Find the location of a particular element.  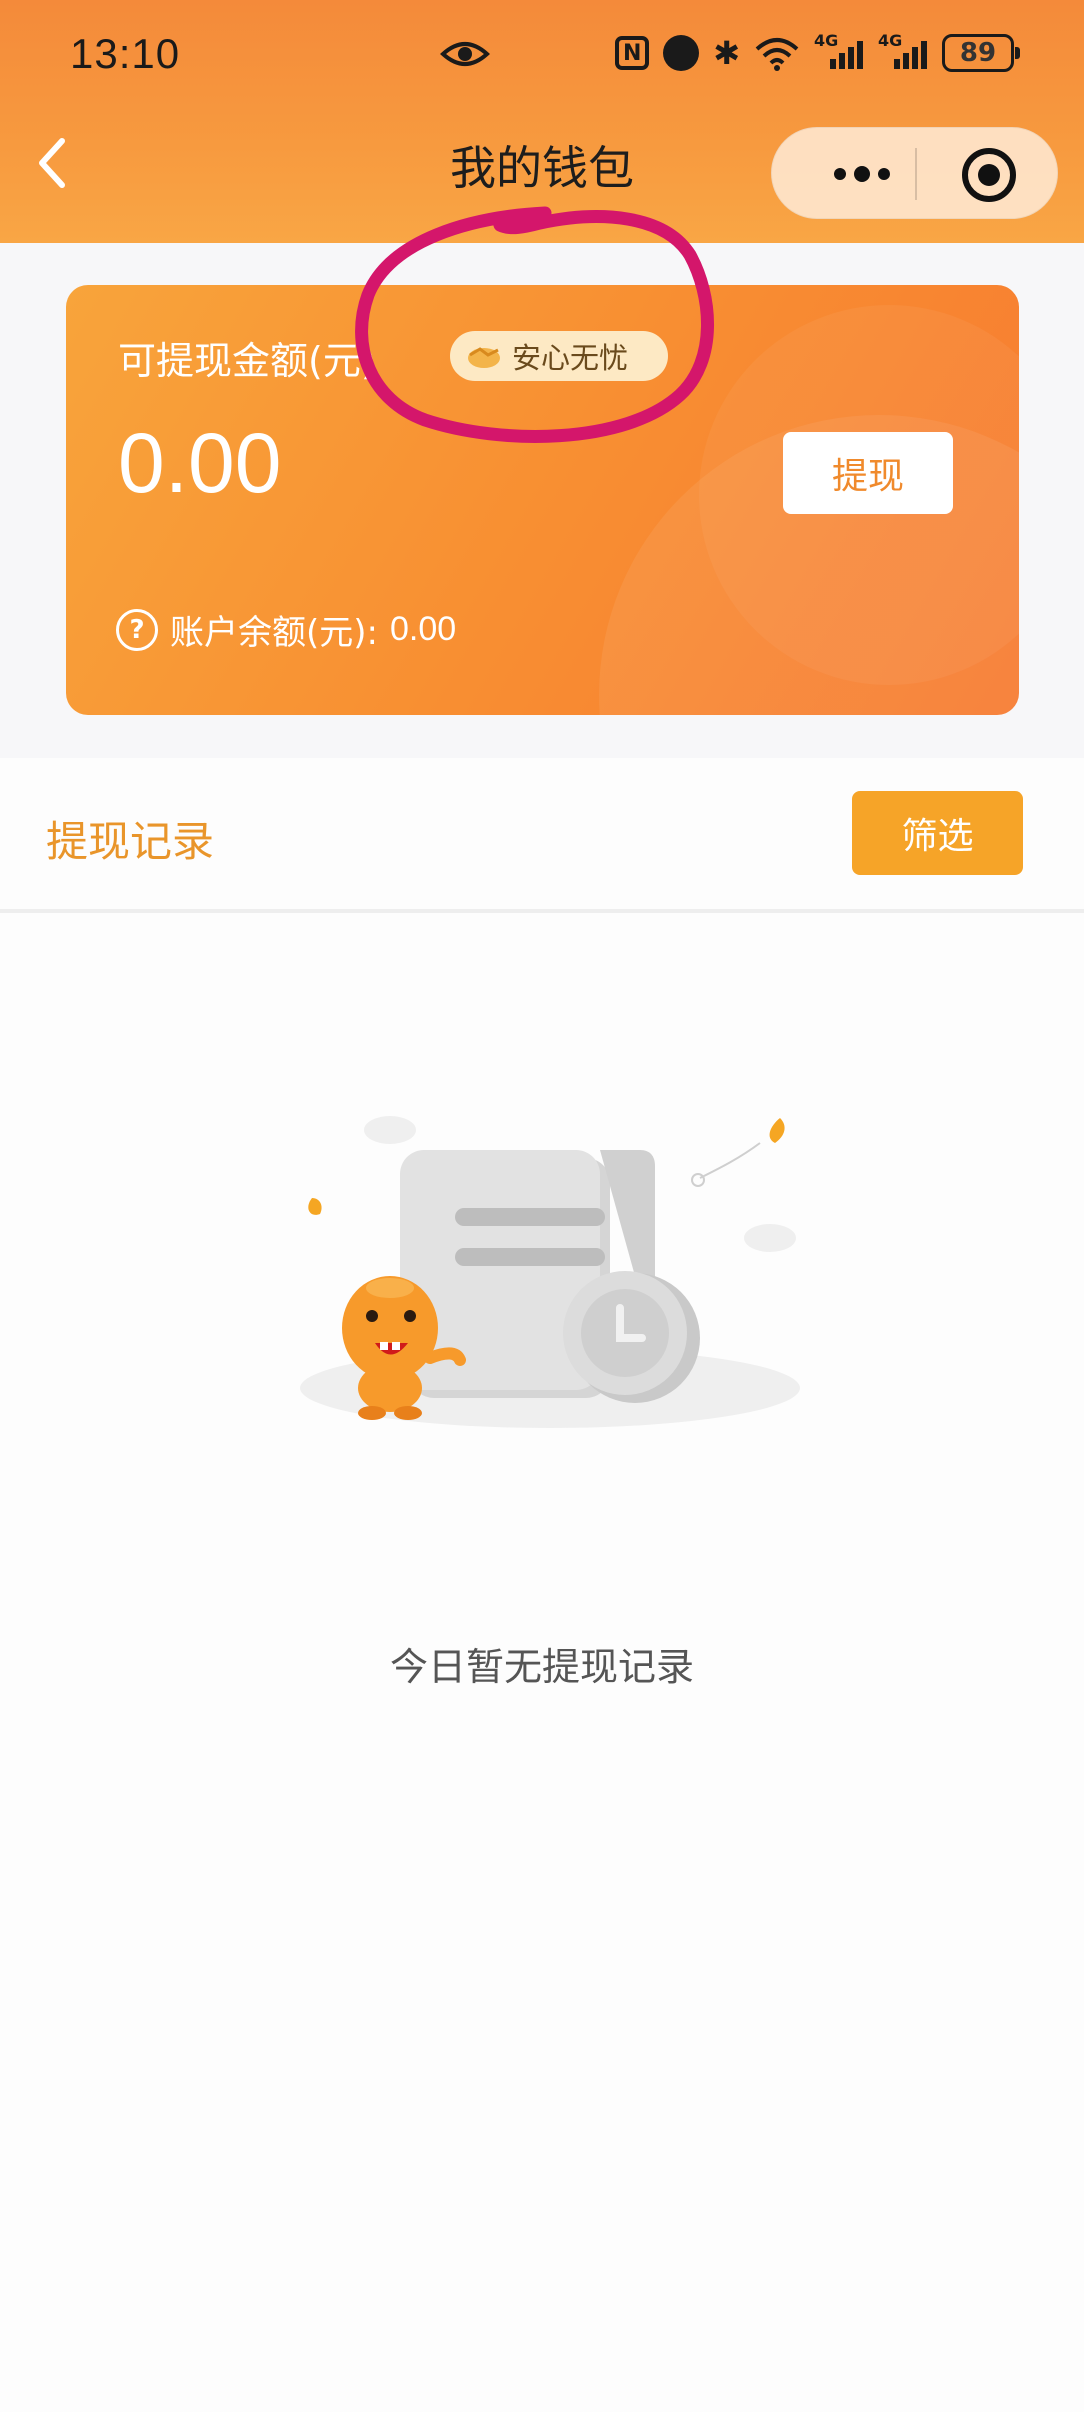

status-bar: 13:10 N ✱ 4G 4G 89 is located at coordinates (542, 55).